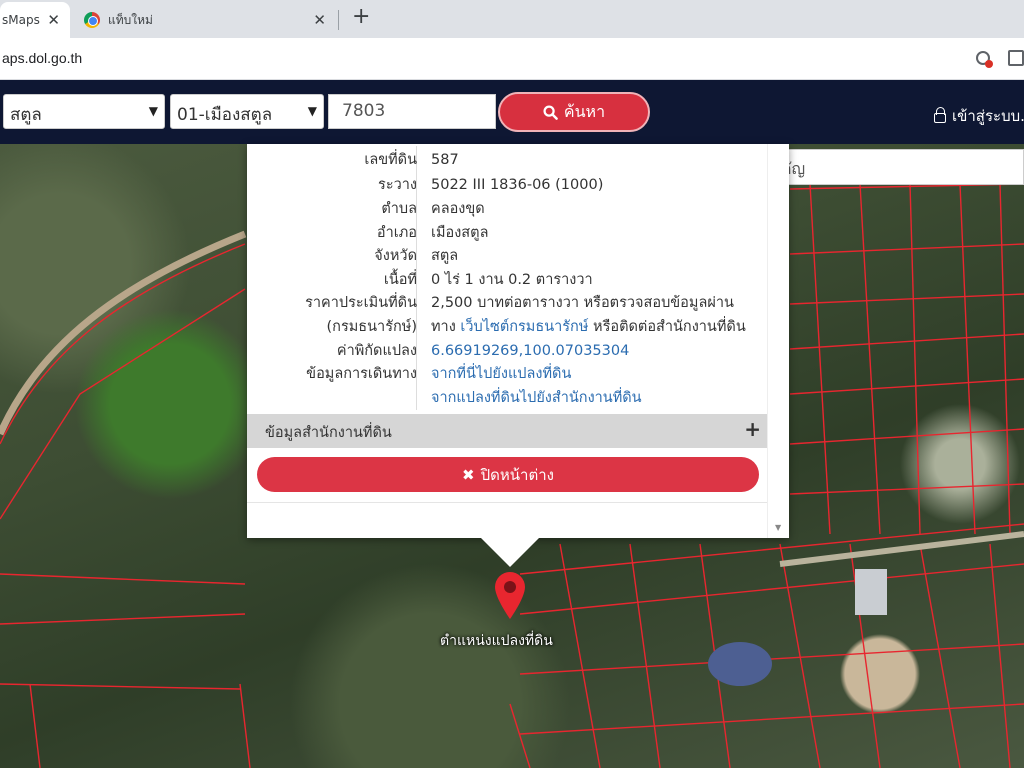 The image size is (1024, 768). I want to click on info-key: ตำบล, so click(399, 209).